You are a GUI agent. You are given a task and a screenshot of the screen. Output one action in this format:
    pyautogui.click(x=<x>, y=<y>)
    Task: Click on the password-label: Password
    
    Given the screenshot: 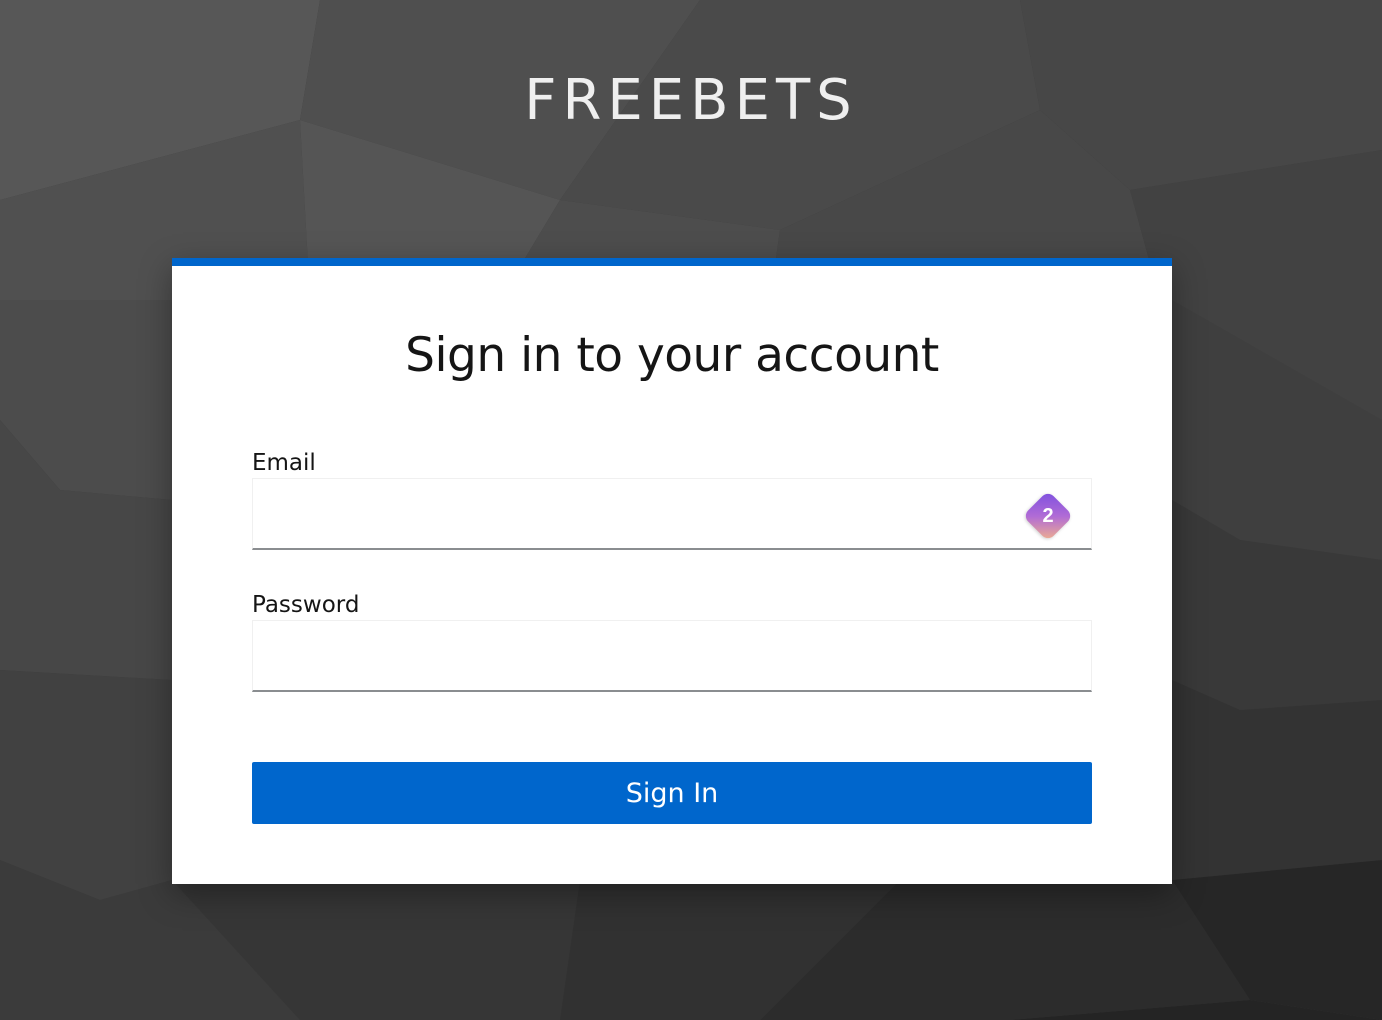 What is the action you would take?
    pyautogui.click(x=306, y=605)
    